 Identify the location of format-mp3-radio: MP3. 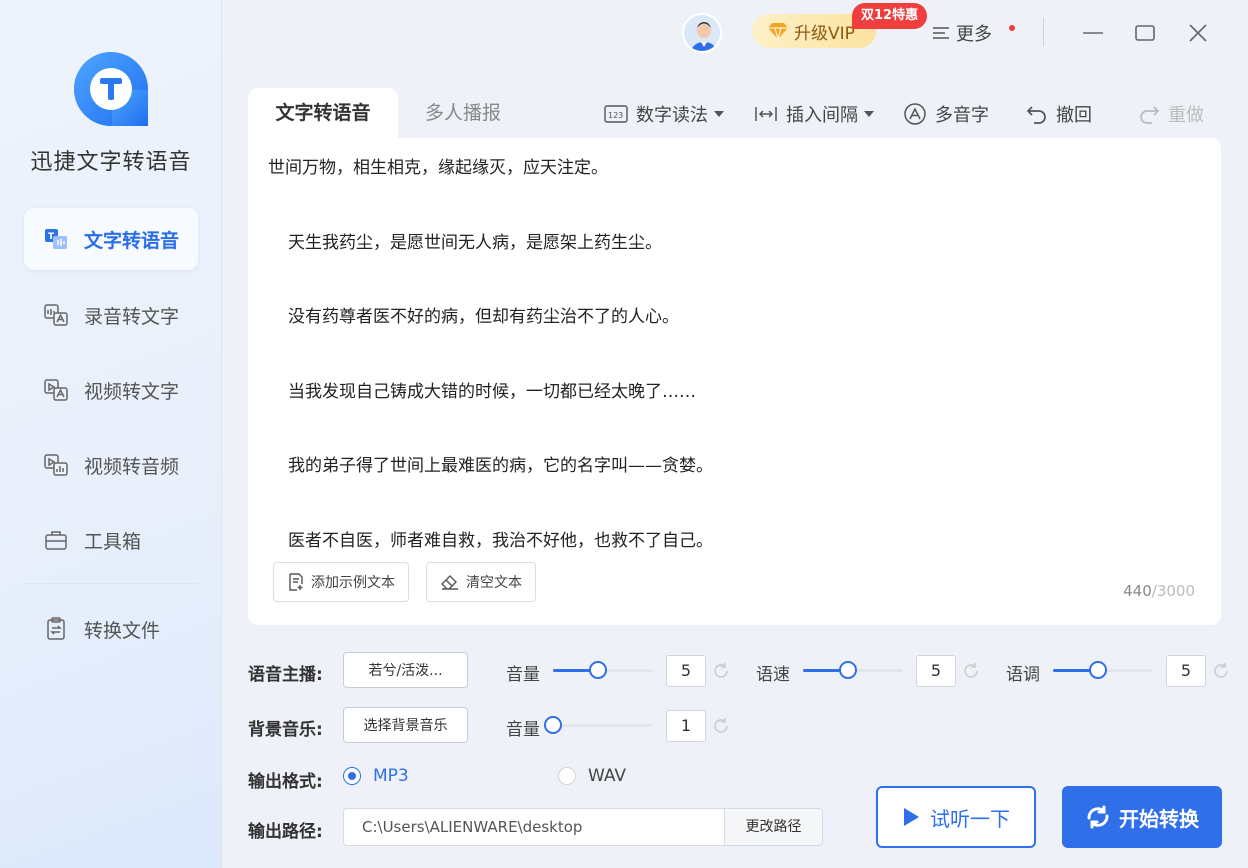
(376, 776).